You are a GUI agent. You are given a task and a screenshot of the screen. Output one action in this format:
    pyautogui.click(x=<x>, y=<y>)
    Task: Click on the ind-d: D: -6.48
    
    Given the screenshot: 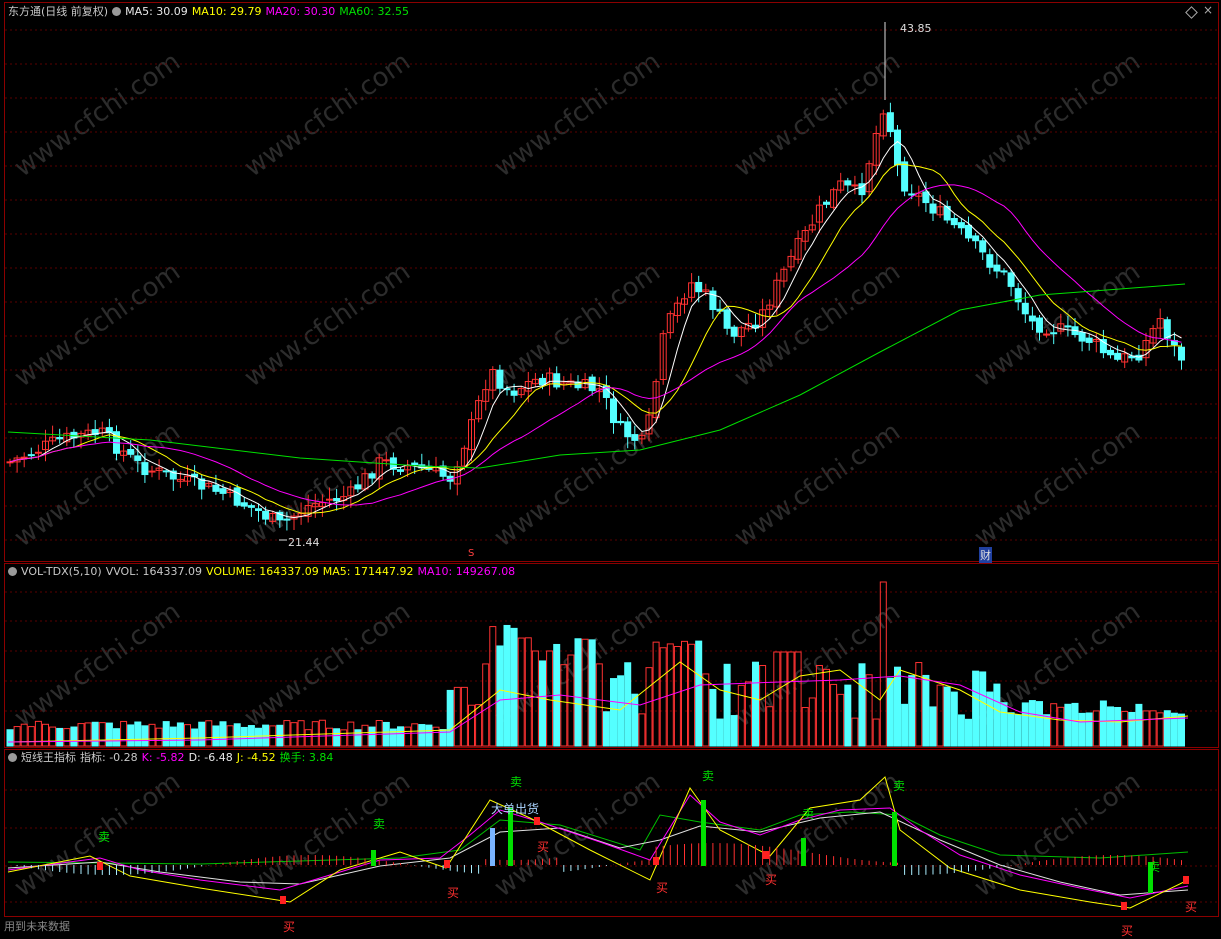 What is the action you would take?
    pyautogui.click(x=210, y=757)
    